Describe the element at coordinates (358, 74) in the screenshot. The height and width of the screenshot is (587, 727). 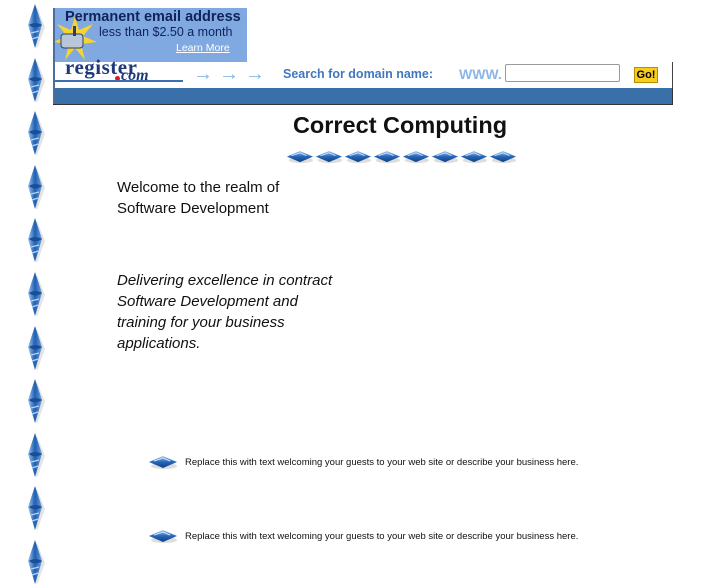
I see `domain-search-label: Search for domain name:` at that location.